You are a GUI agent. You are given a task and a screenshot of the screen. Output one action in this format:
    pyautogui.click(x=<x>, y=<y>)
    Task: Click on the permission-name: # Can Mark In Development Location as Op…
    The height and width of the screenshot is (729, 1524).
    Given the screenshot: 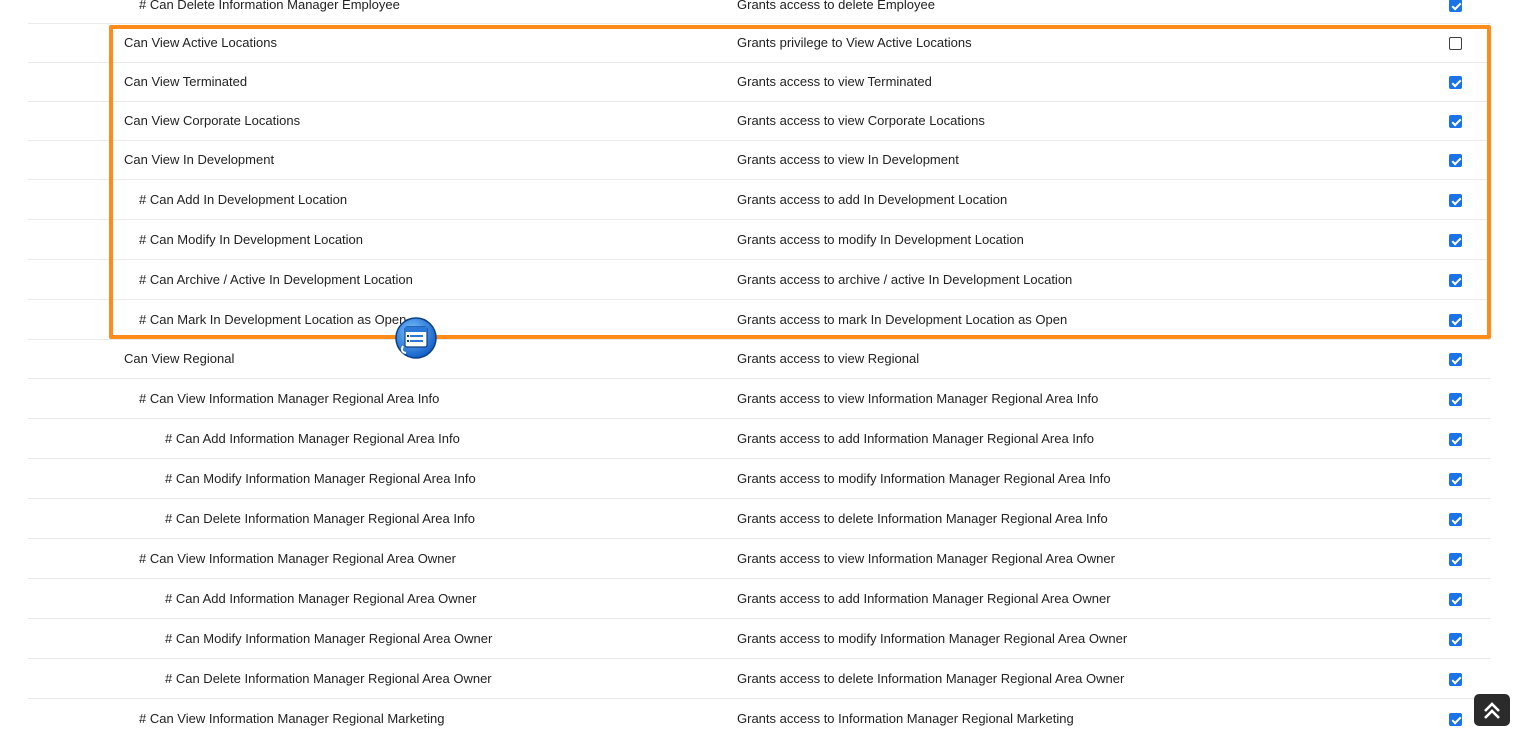 What is the action you would take?
    pyautogui.click(x=273, y=319)
    